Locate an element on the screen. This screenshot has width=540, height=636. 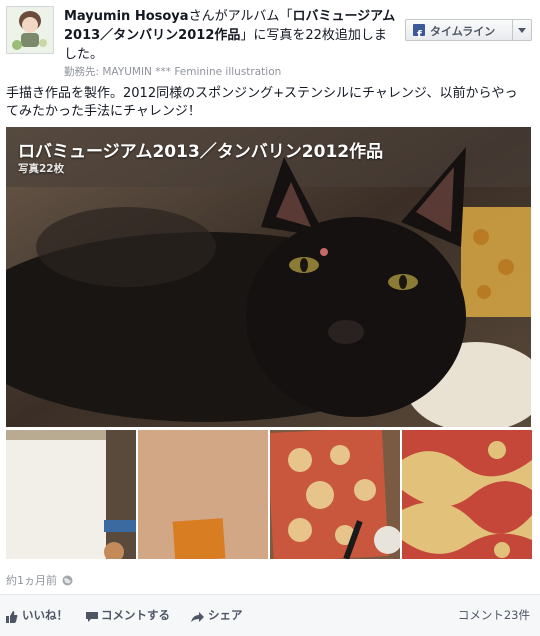
action-bar: いいね！ コメントする シェア コメント23件 is located at coordinates (270, 615).